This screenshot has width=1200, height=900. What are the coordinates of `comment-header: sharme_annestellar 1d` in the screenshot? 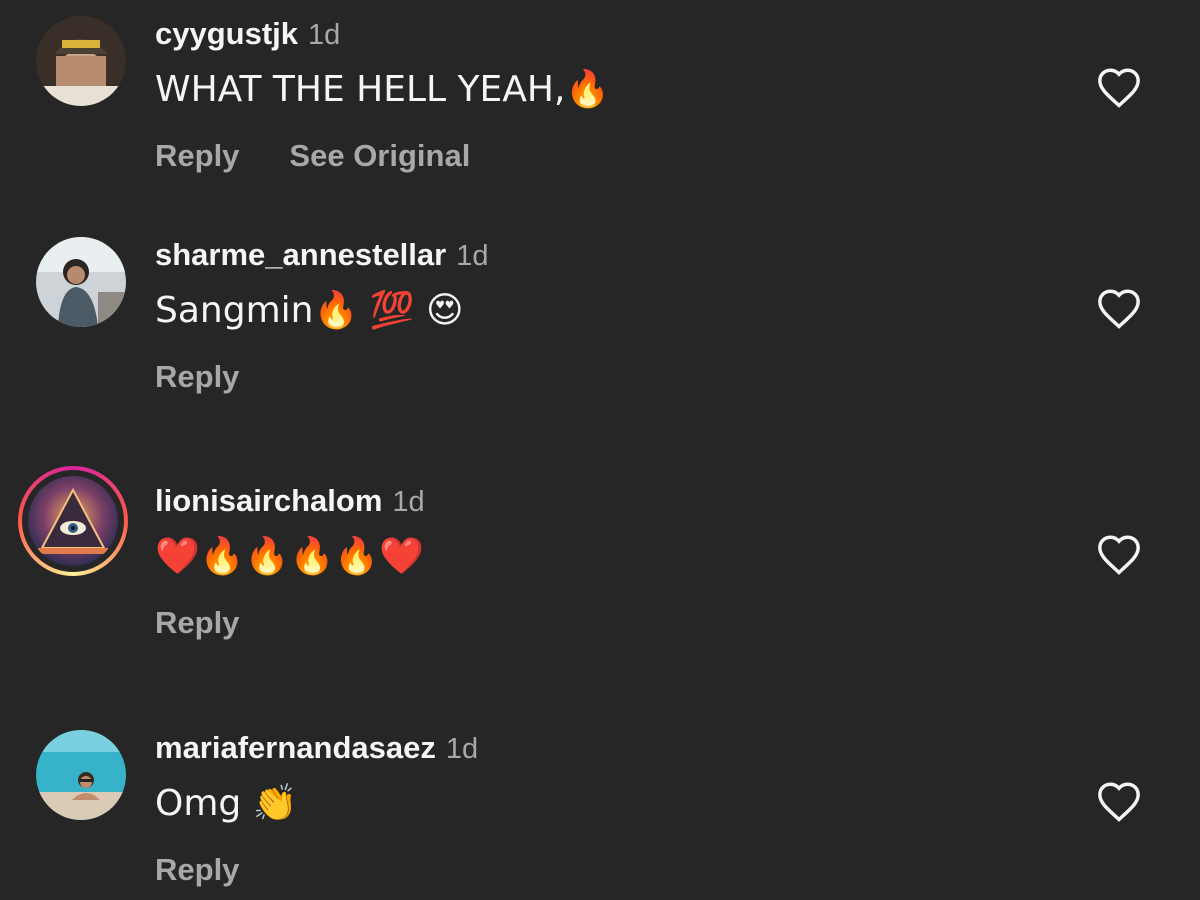 It's located at (321, 257).